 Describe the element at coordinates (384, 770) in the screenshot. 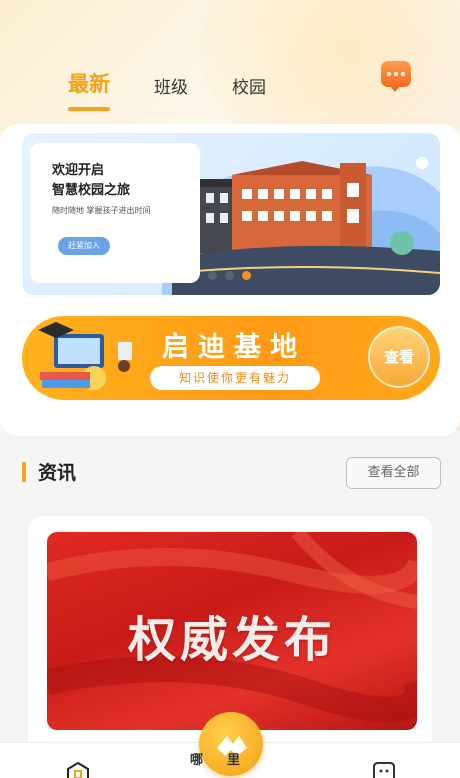

I see `message-icon` at that location.